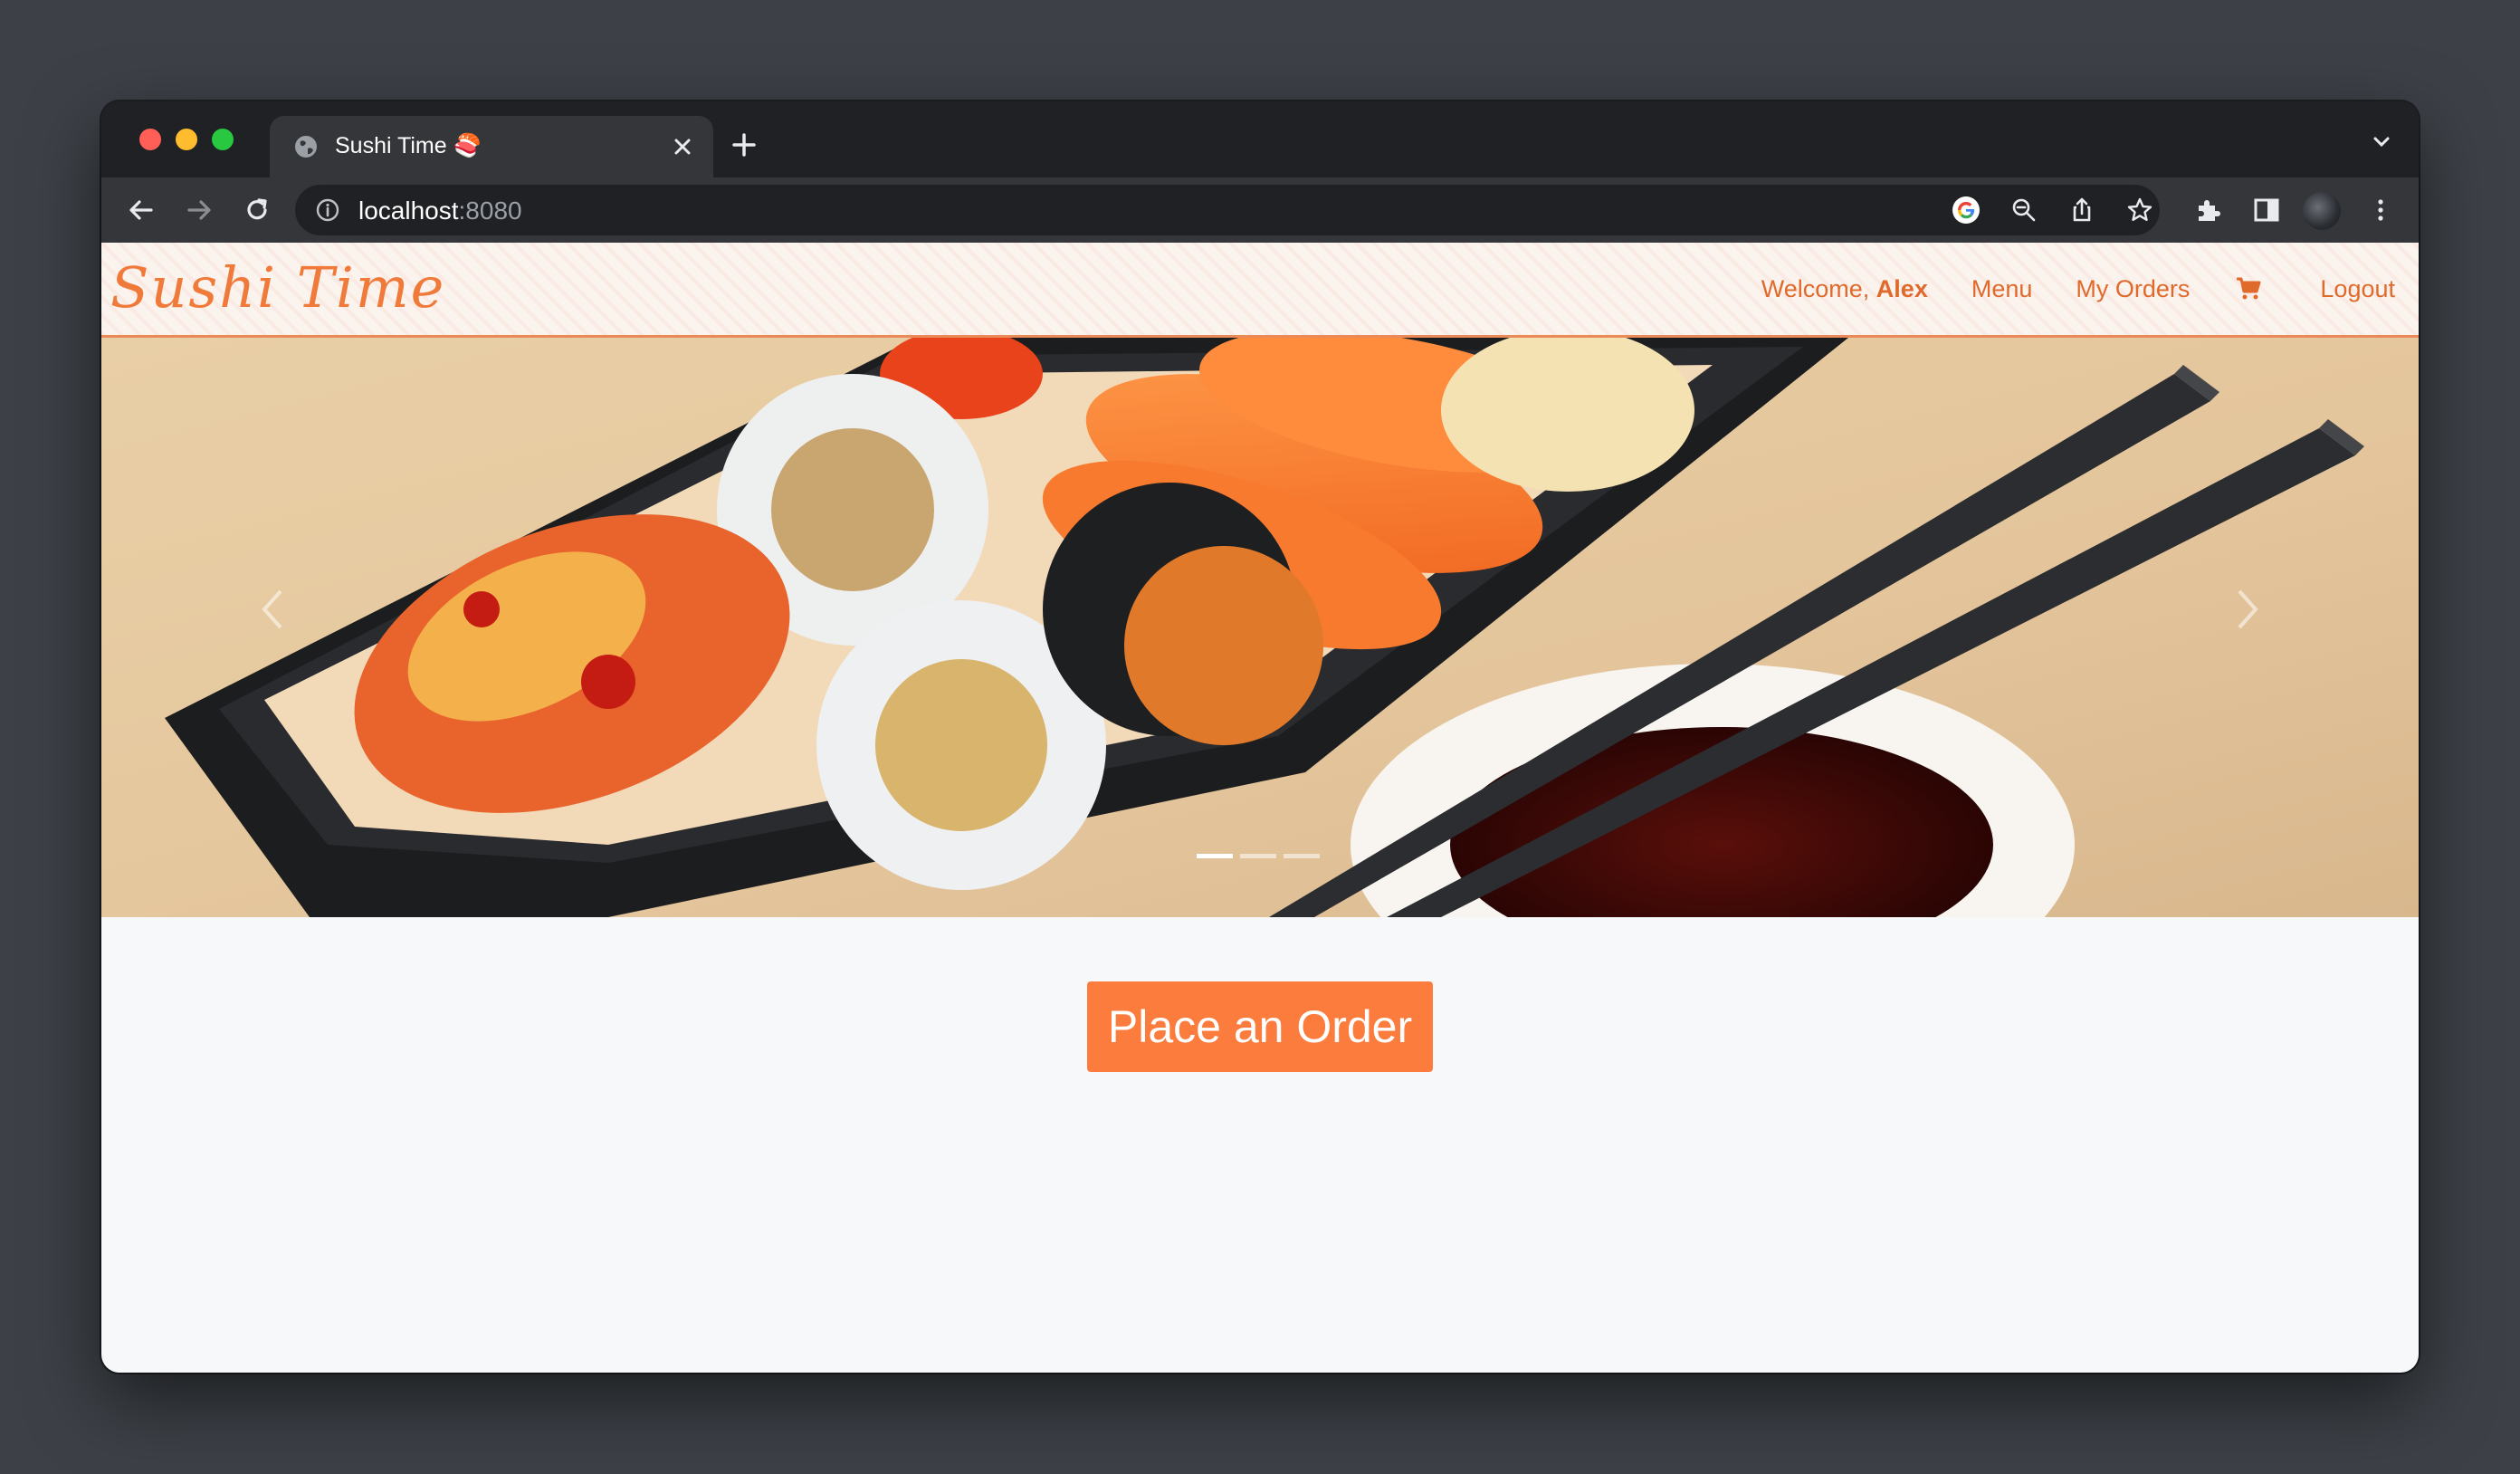  What do you see at coordinates (2322, 211) in the screenshot?
I see `avatar` at bounding box center [2322, 211].